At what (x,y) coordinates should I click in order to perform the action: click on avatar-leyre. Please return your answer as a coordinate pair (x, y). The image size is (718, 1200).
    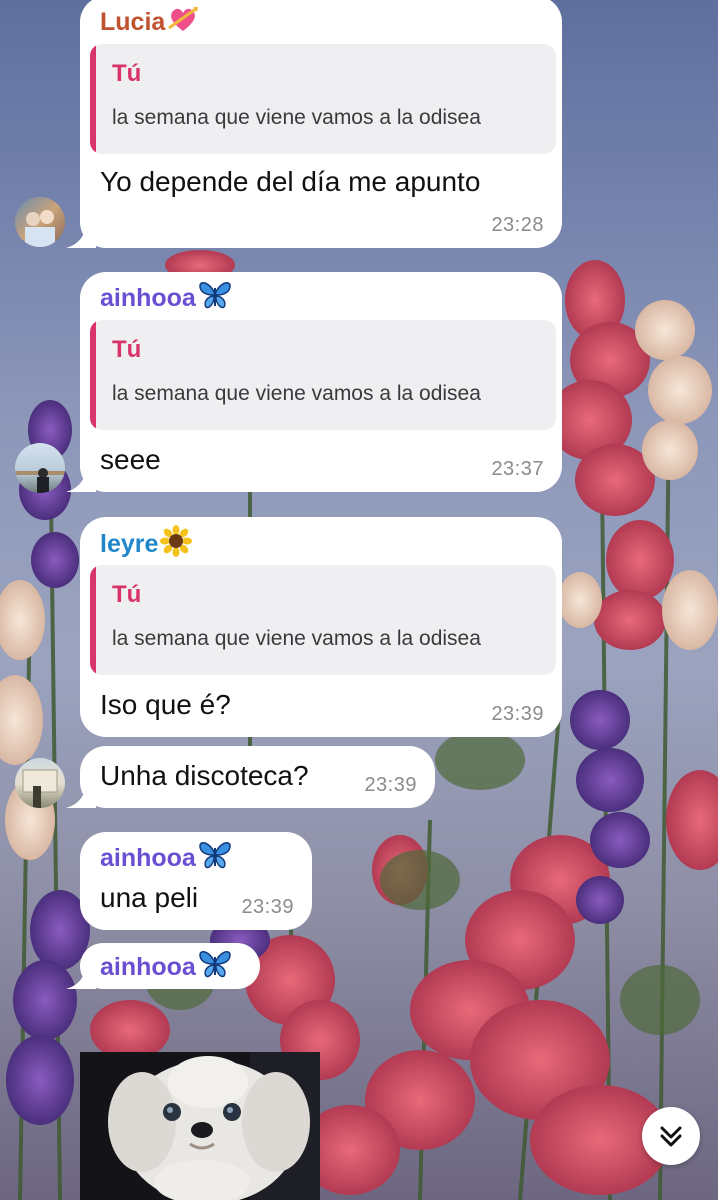
    Looking at the image, I should click on (40, 783).